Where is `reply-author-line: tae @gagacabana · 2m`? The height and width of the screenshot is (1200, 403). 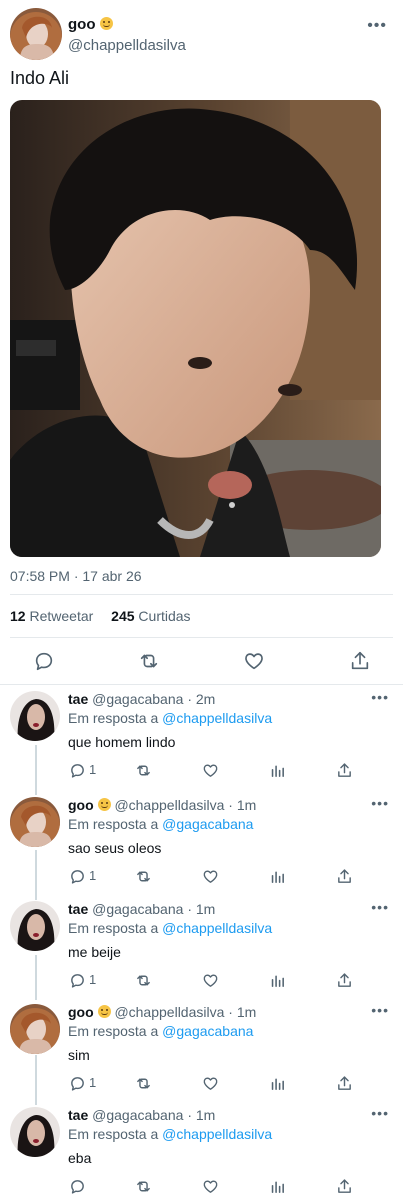
reply-author-line: tae @gagacabana · 2m is located at coordinates (141, 699).